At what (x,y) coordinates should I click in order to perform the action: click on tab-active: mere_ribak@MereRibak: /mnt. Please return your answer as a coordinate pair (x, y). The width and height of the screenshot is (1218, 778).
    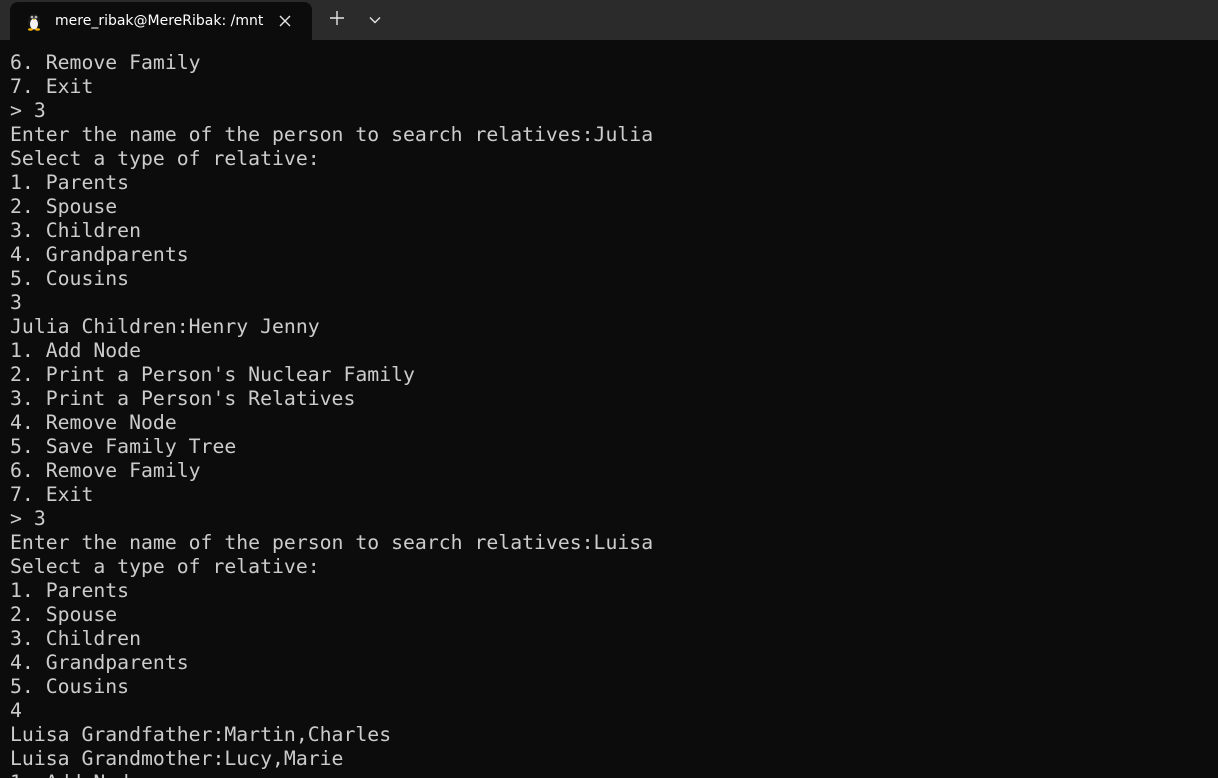
    Looking at the image, I should click on (161, 21).